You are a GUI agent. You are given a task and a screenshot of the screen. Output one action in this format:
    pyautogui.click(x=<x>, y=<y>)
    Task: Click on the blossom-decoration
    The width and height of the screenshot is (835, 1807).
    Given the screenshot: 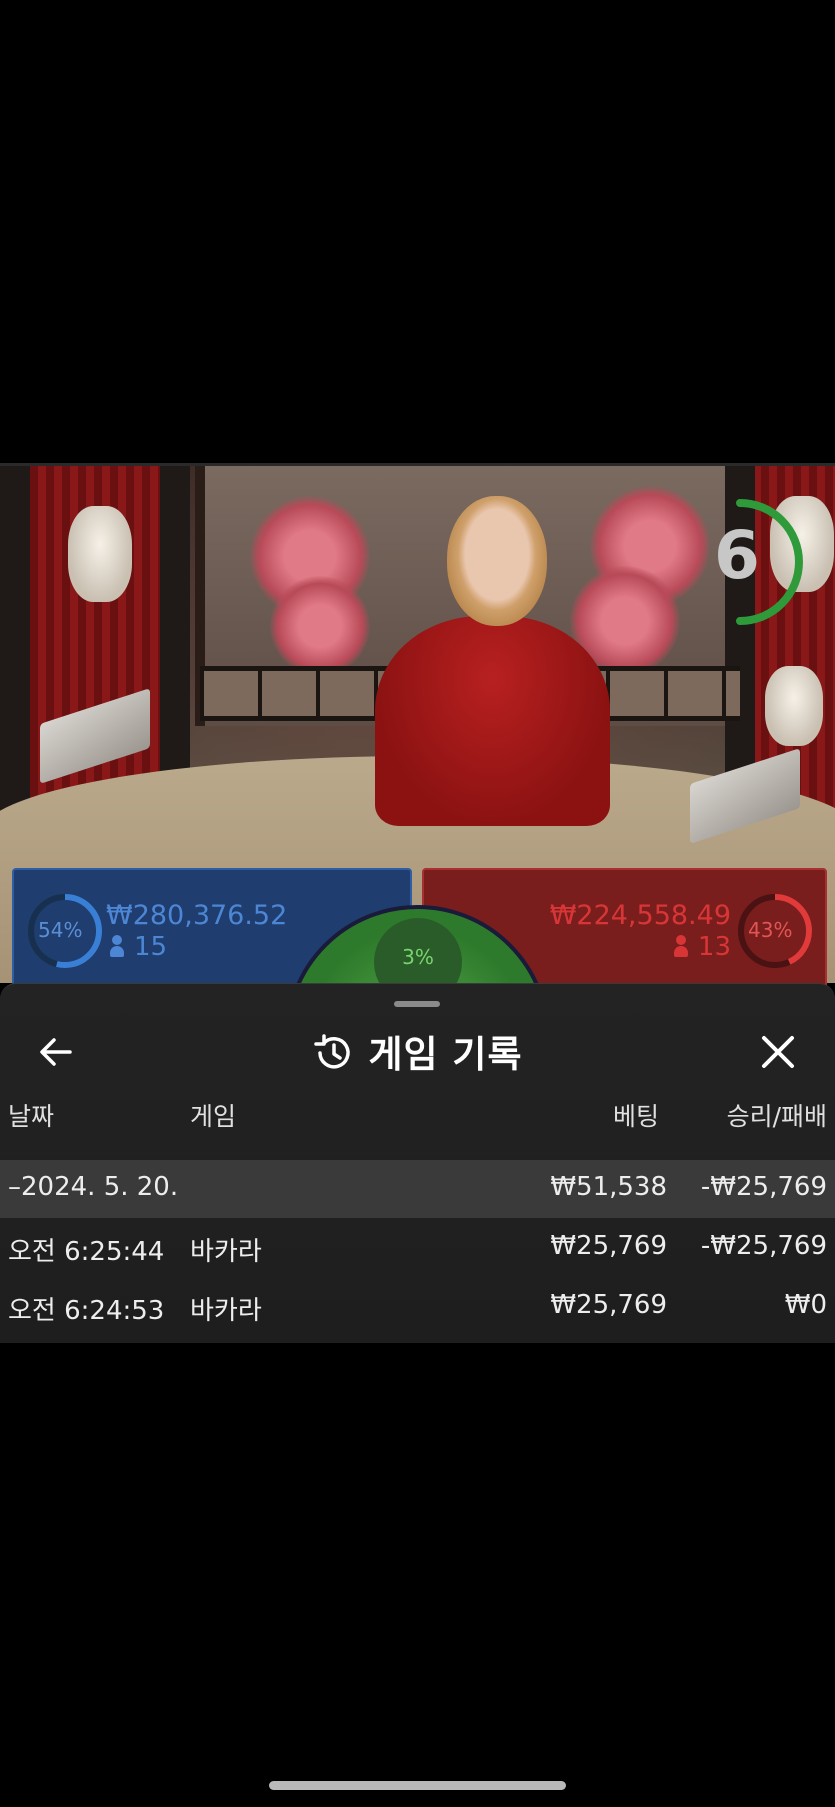 What is the action you would take?
    pyautogui.click(x=320, y=626)
    